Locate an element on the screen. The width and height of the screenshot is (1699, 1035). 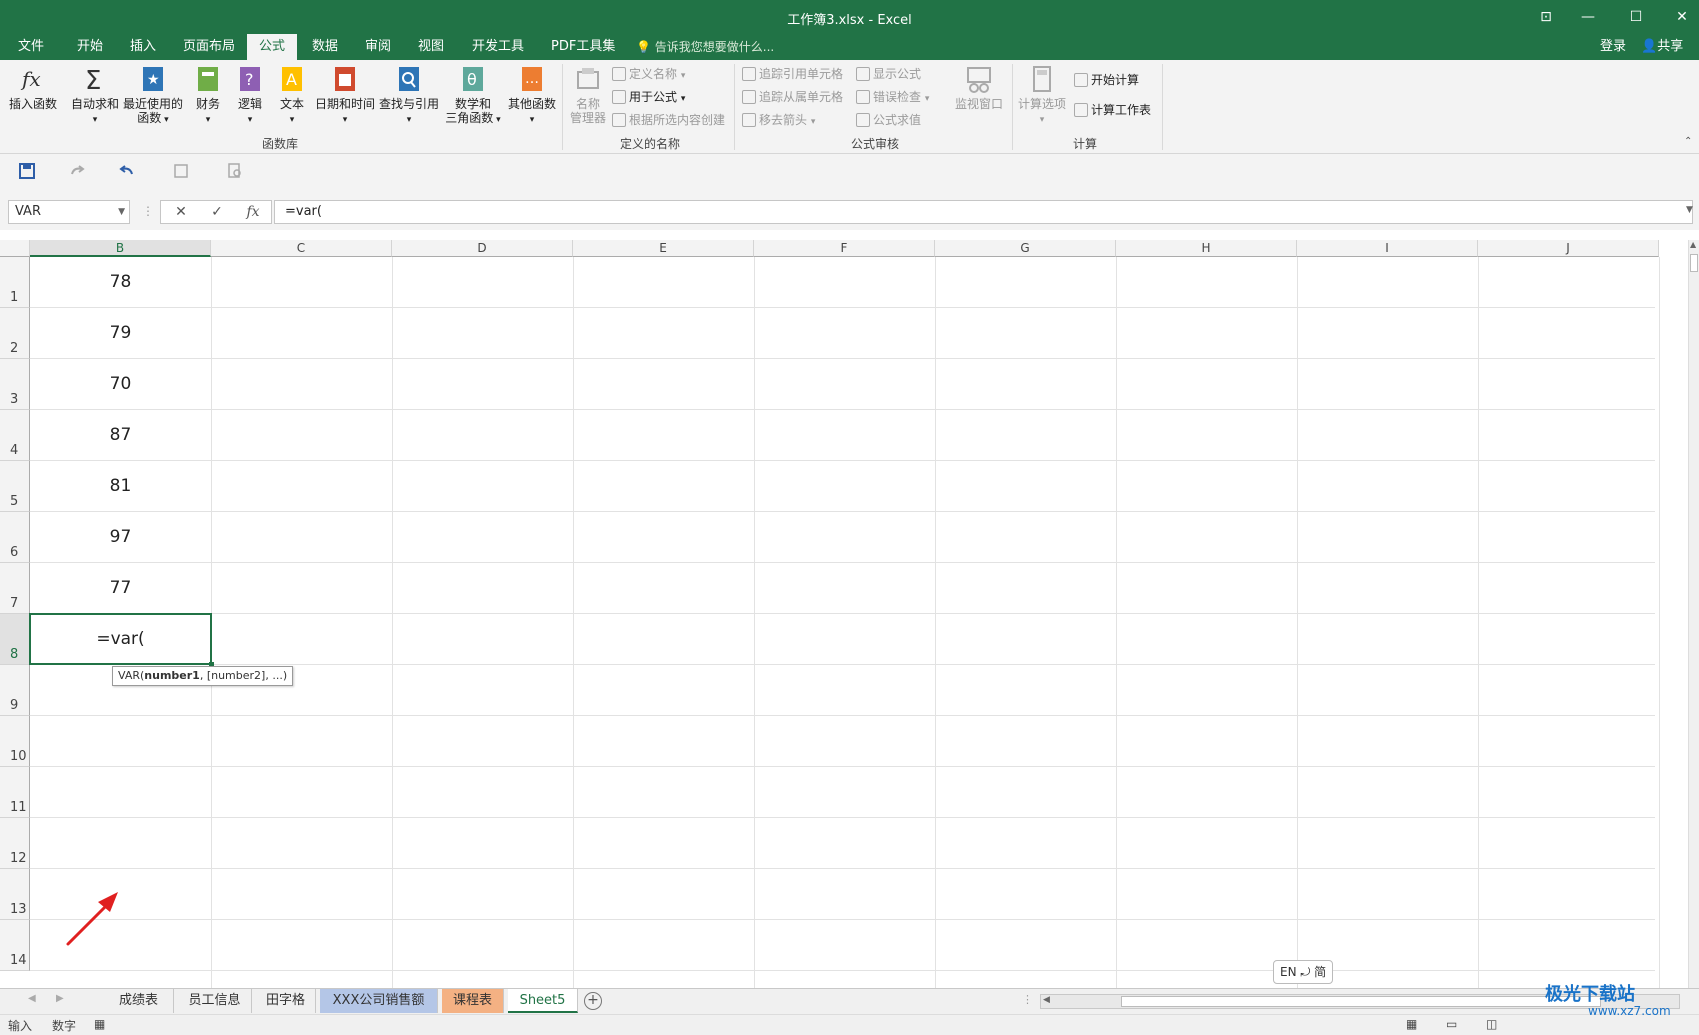
macro-record-icon: ▦ is located at coordinates (99, 1024).